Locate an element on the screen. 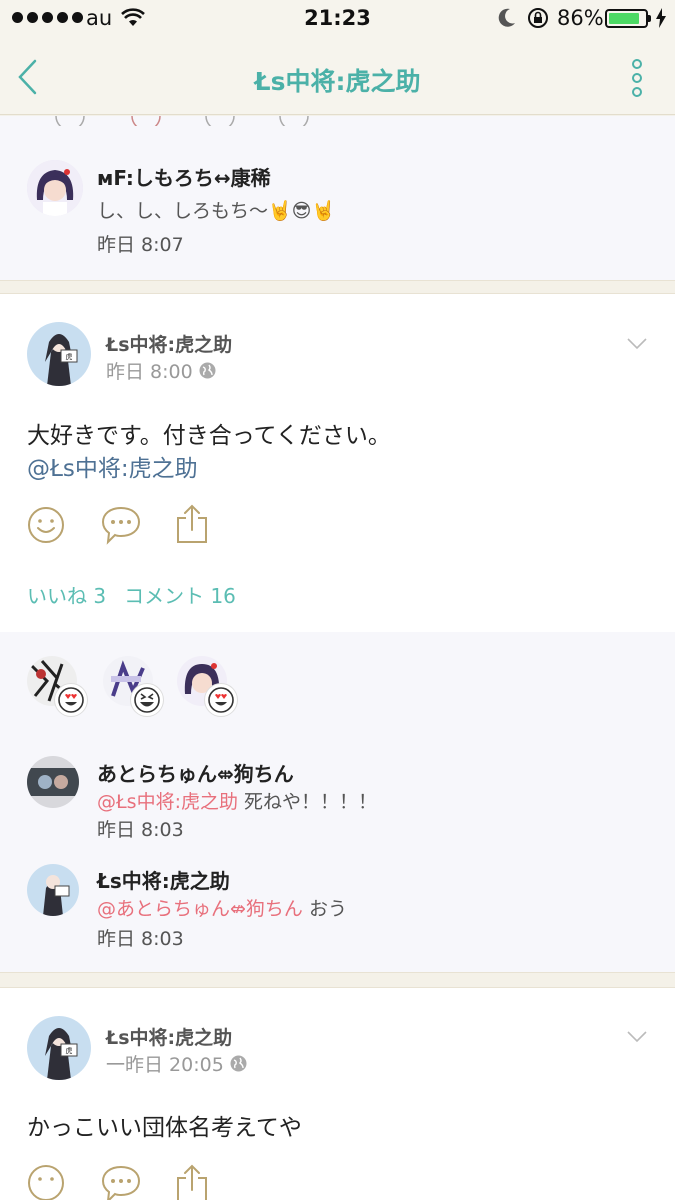 This screenshot has height=1200, width=675. comment-time: 昨日 8:07 is located at coordinates (140, 245).